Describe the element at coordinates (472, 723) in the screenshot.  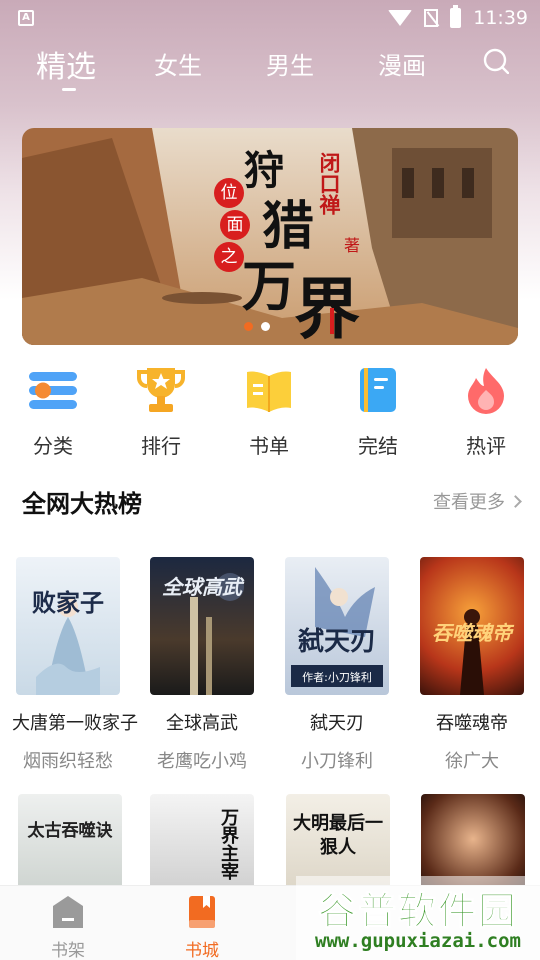
I see `book-title: 吞噬魂帝` at that location.